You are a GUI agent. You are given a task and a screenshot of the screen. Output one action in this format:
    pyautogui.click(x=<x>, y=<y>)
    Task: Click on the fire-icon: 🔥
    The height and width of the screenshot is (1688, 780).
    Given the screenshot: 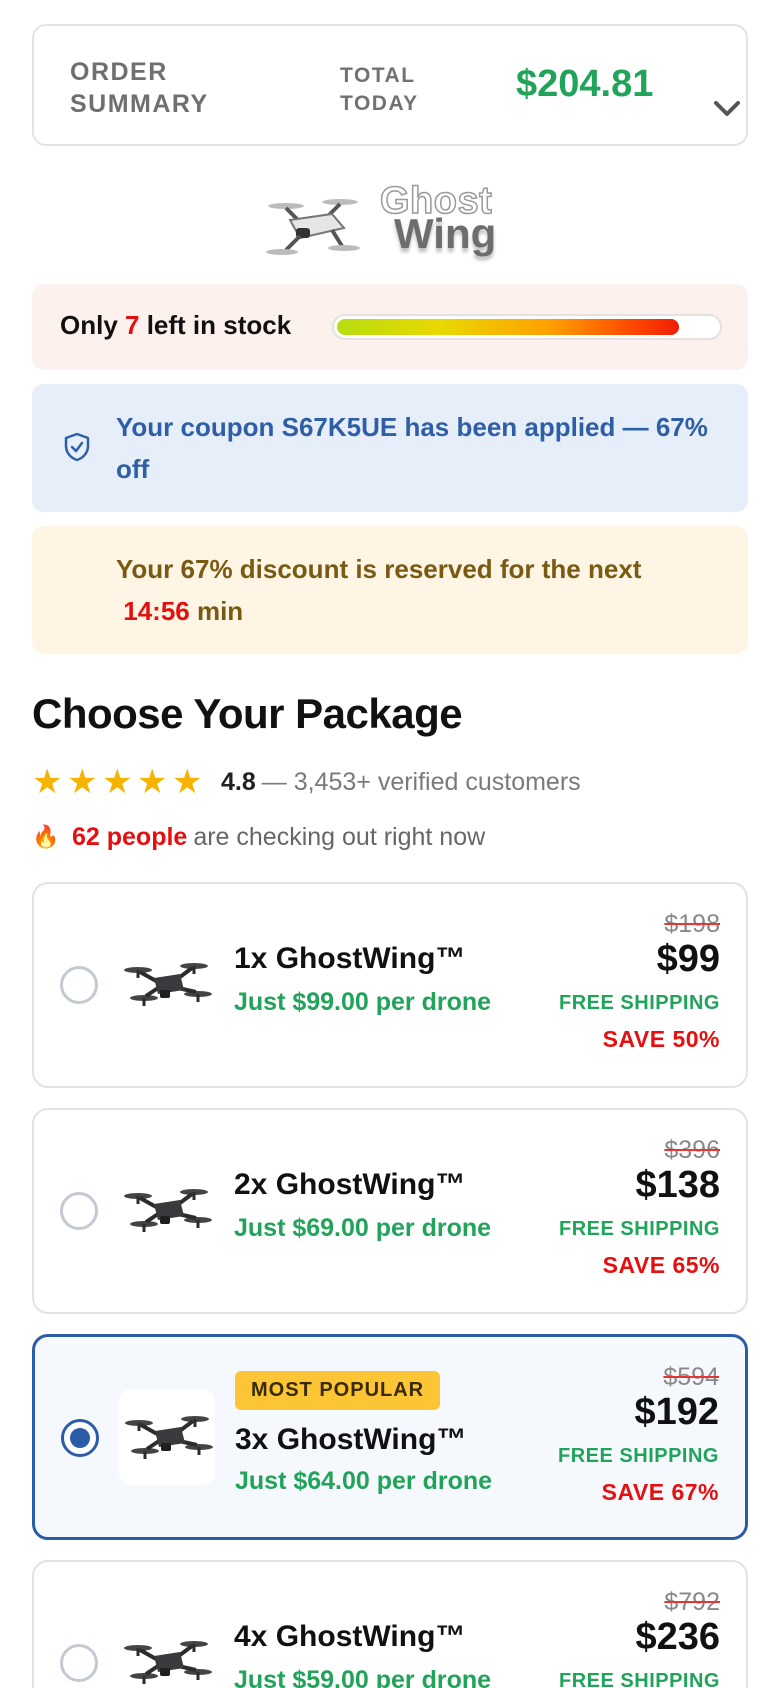 What is the action you would take?
    pyautogui.click(x=46, y=836)
    